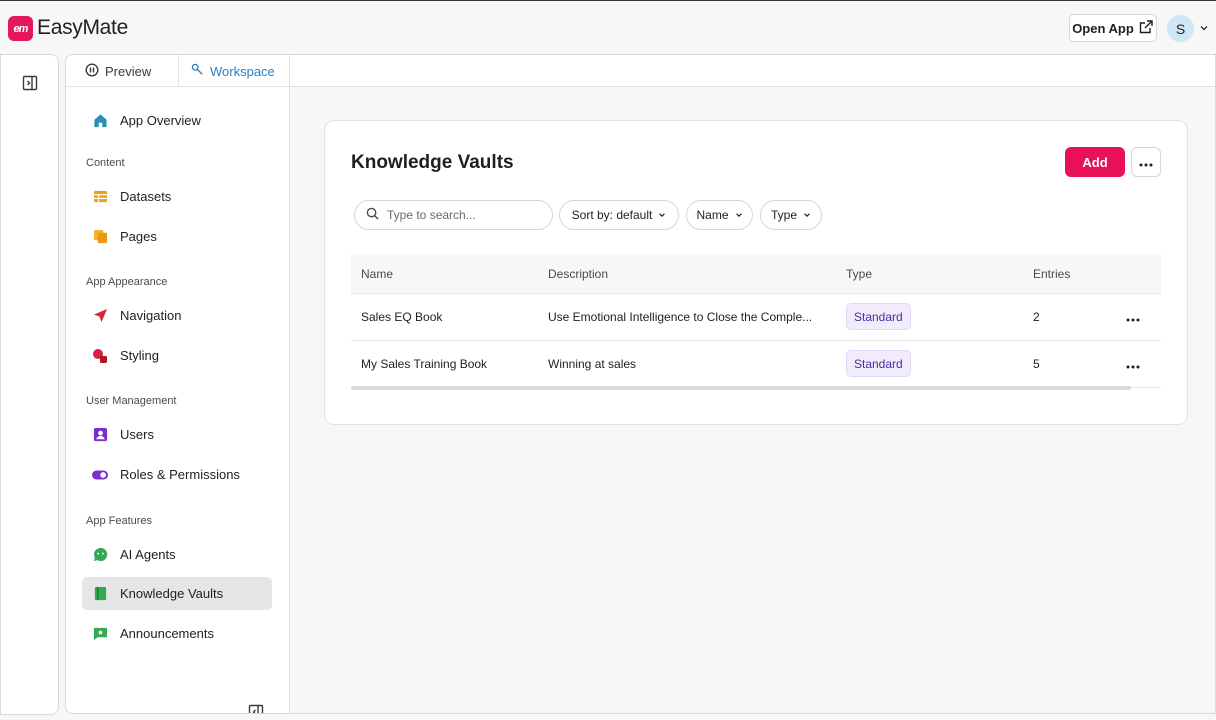 The height and width of the screenshot is (720, 1216). I want to click on user-icon, so click(100, 435).